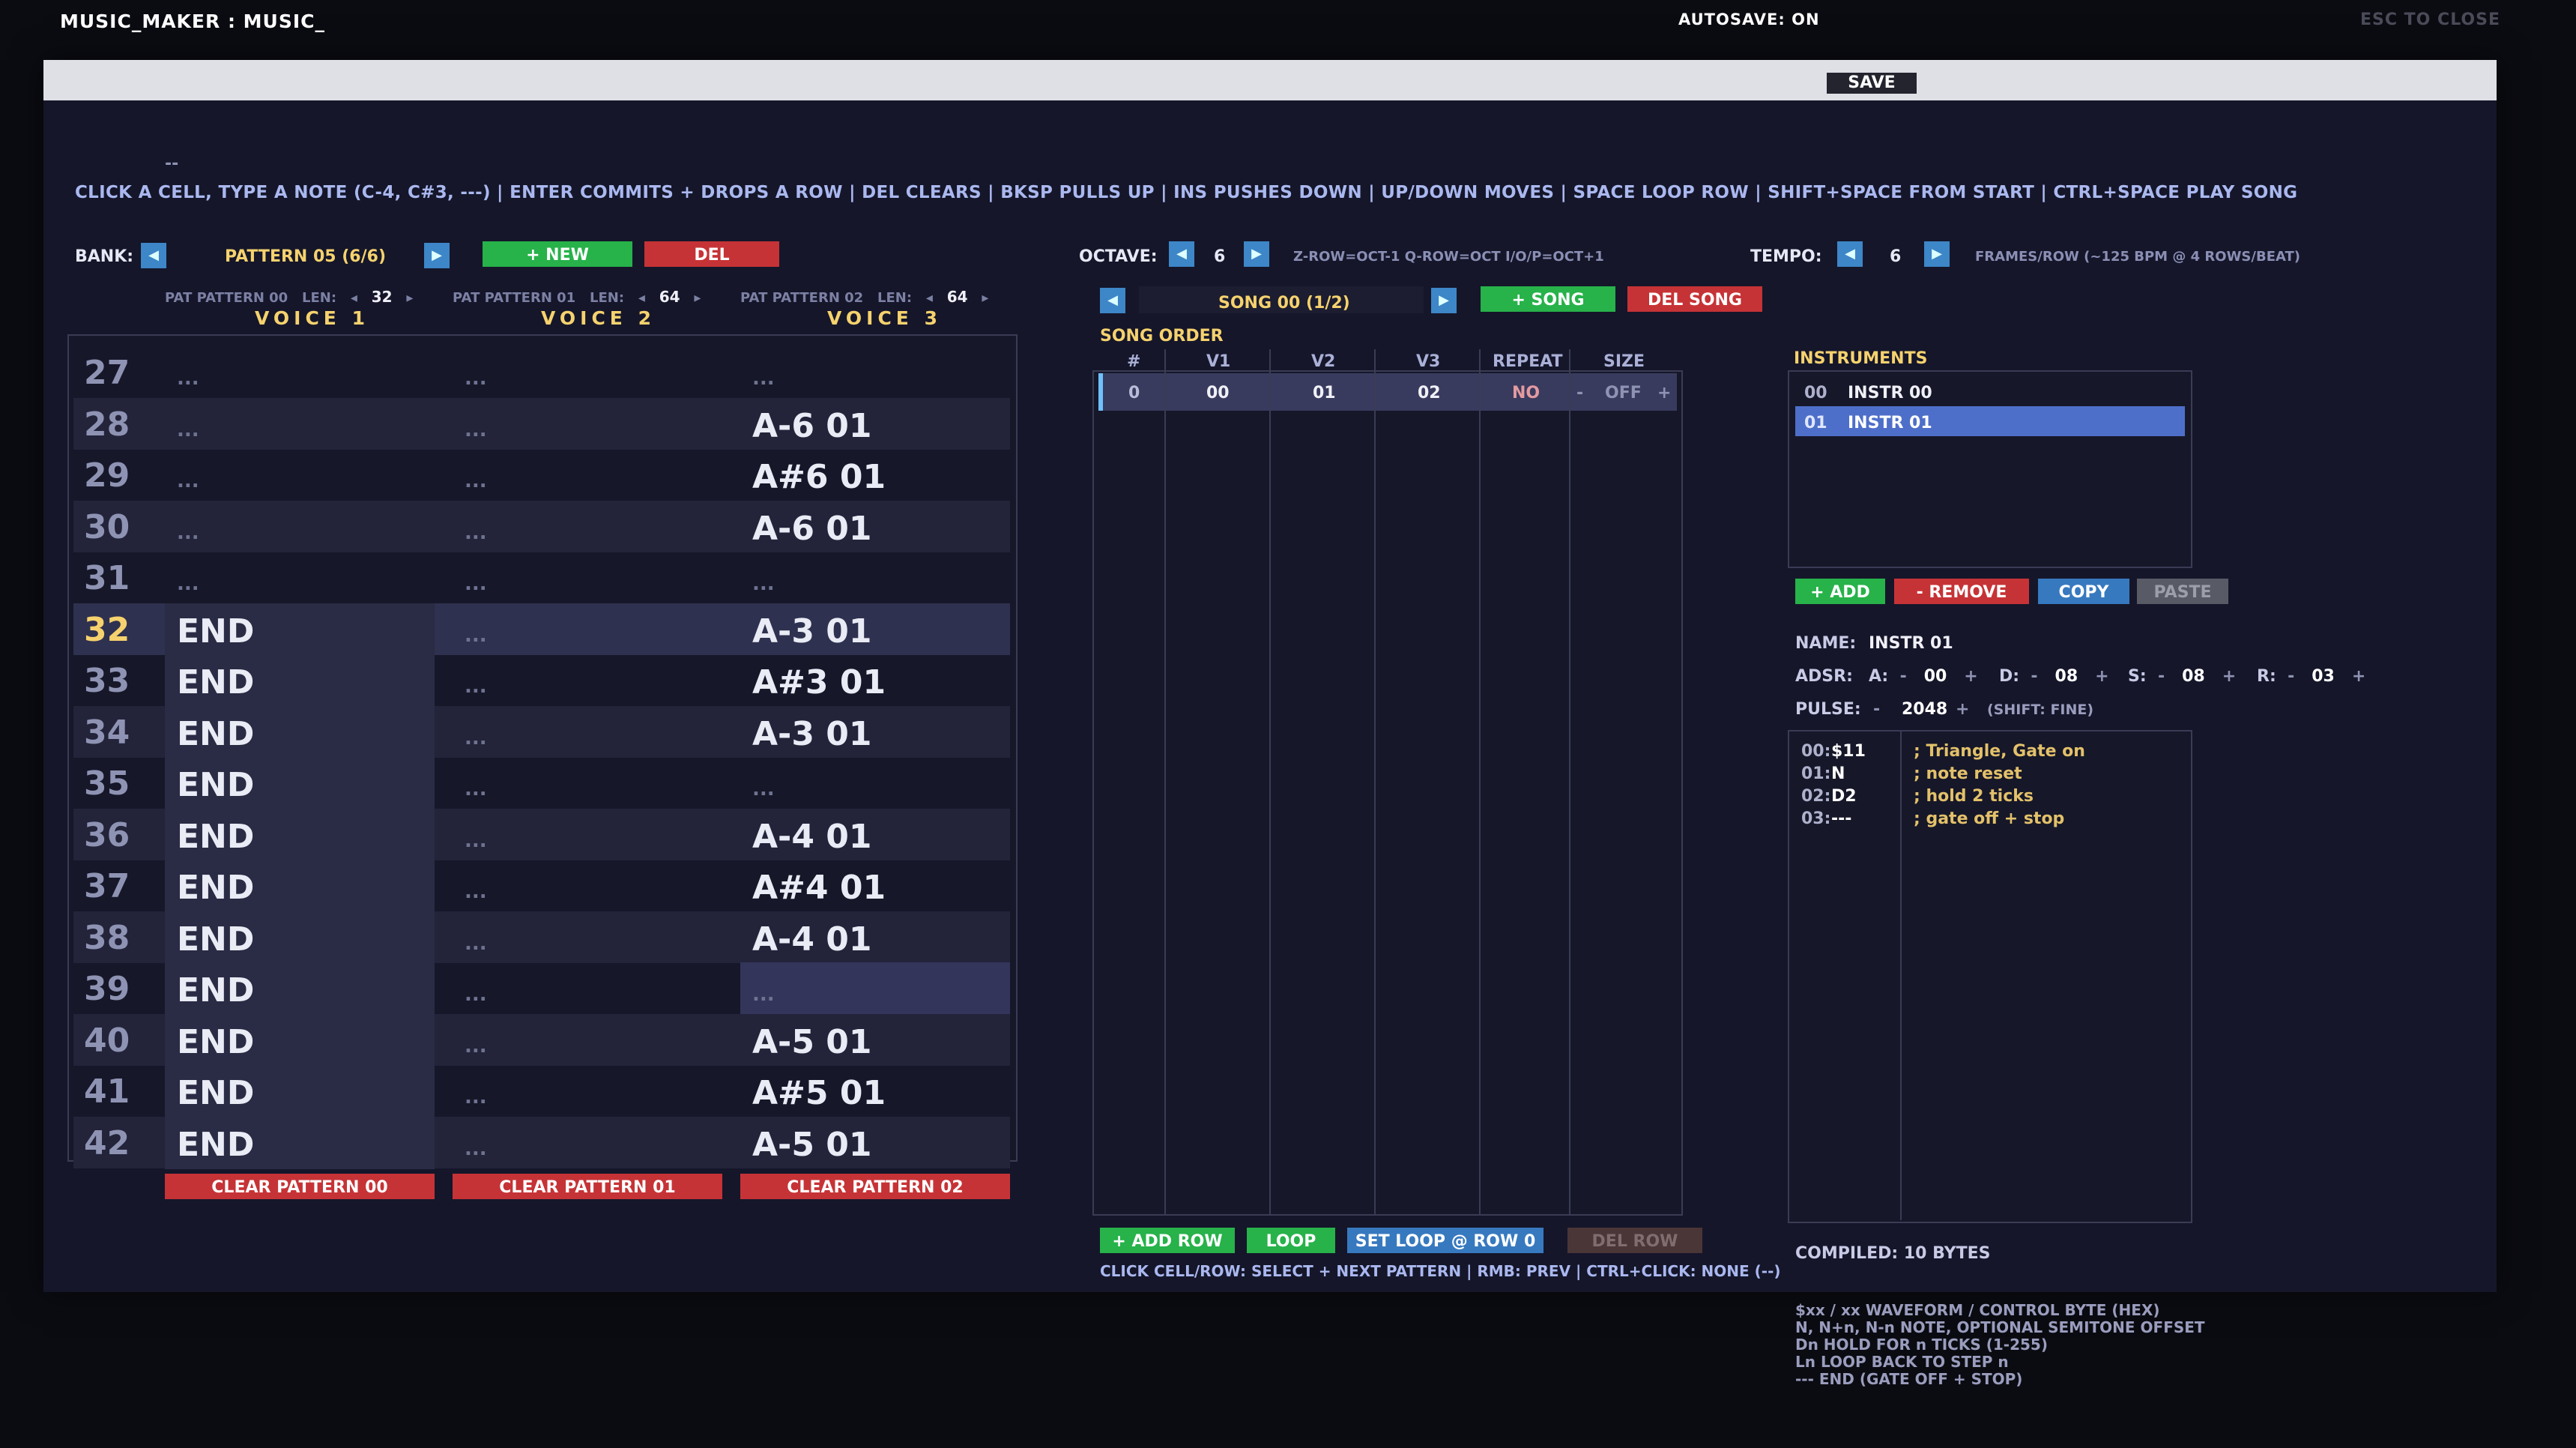 This screenshot has width=2576, height=1448. Describe the element at coordinates (1291, 1240) in the screenshot. I see `loop-button: LOOP` at that location.